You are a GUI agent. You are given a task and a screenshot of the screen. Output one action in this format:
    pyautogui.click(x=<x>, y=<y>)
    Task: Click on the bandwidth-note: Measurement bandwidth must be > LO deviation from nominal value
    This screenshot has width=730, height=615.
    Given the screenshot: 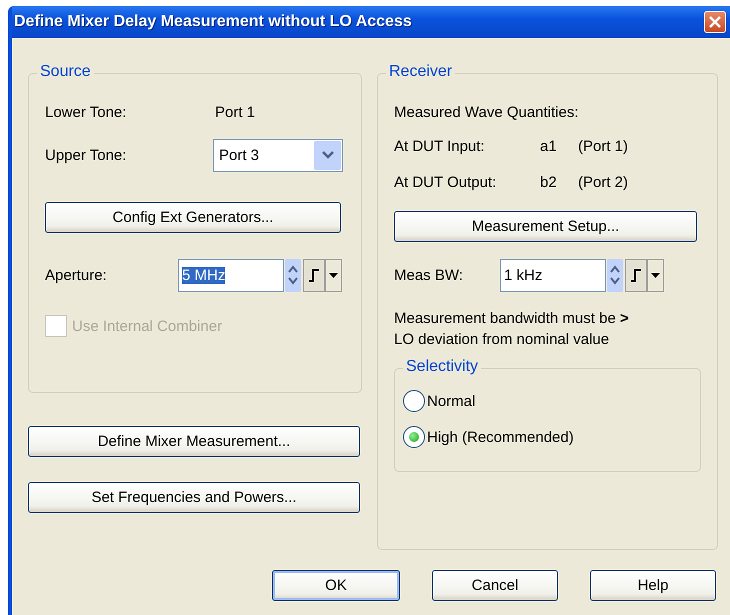 What is the action you would take?
    pyautogui.click(x=512, y=329)
    